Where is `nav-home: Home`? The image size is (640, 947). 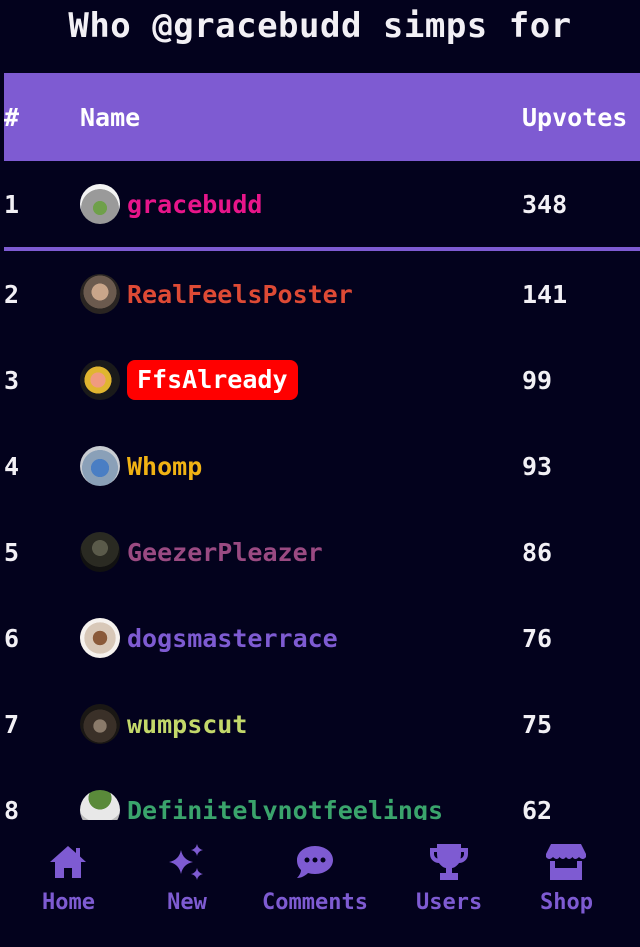
nav-home: Home is located at coordinates (68, 878).